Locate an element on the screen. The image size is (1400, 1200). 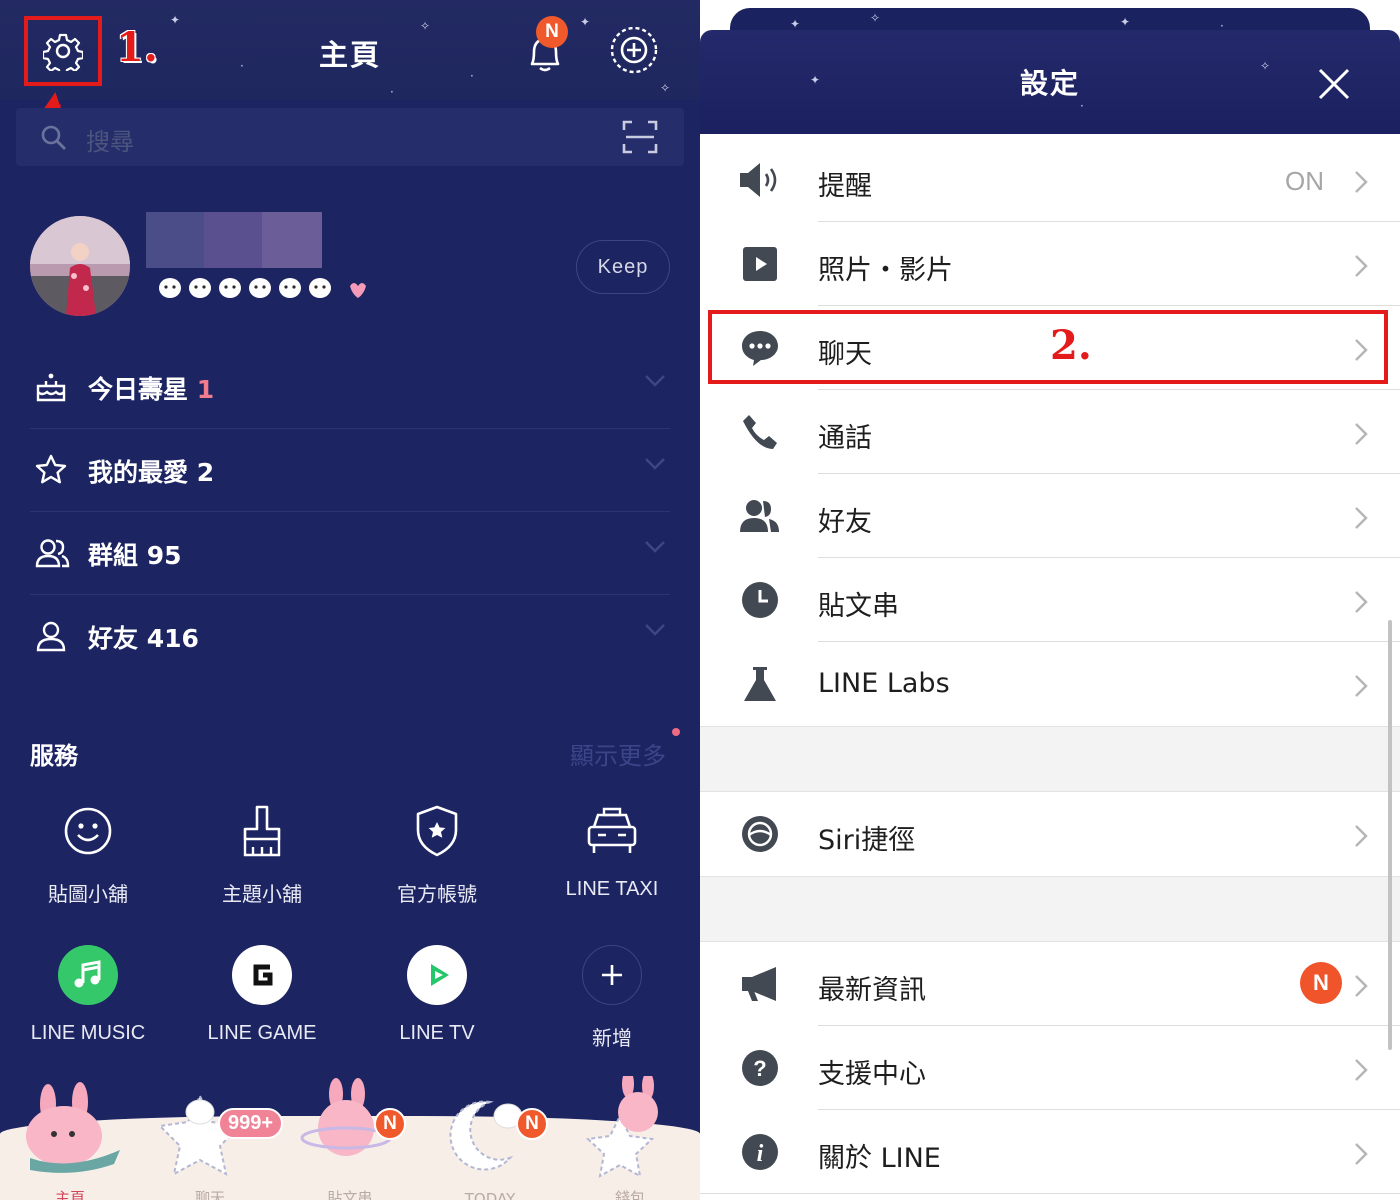
add-friend-button is located at coordinates (634, 52).